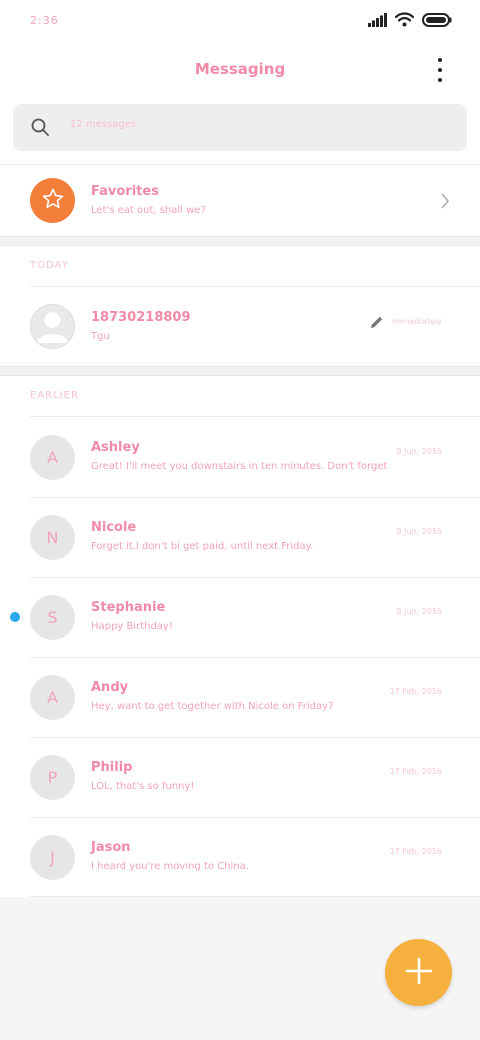  Describe the element at coordinates (240, 69) in the screenshot. I see `page-title: Messaging` at that location.